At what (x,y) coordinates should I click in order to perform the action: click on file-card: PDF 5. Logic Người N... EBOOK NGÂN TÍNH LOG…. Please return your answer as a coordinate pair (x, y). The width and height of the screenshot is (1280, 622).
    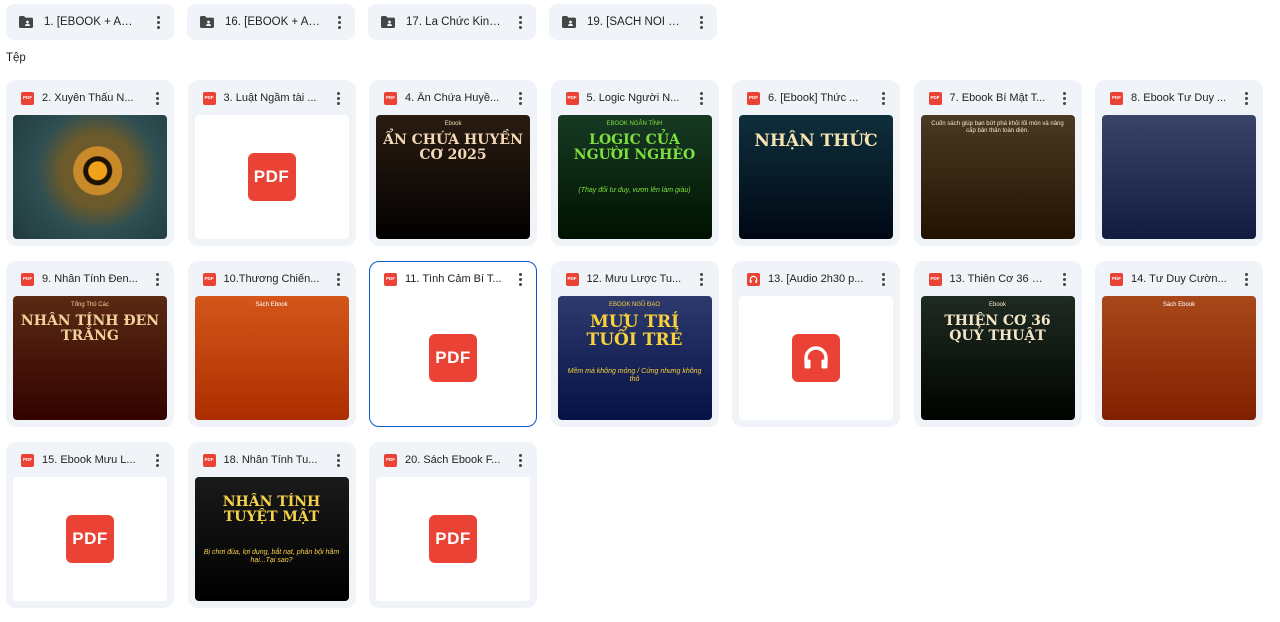
    Looking at the image, I should click on (634, 163).